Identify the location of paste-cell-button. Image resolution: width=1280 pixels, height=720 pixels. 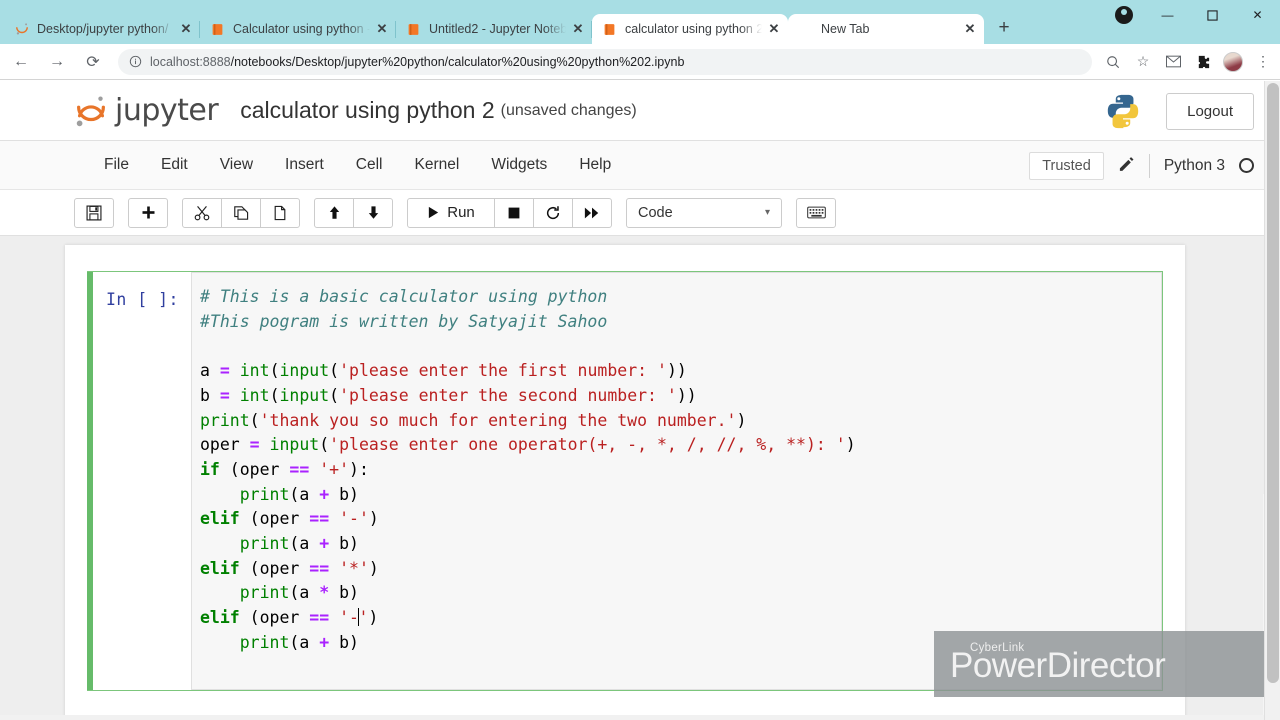
(280, 212).